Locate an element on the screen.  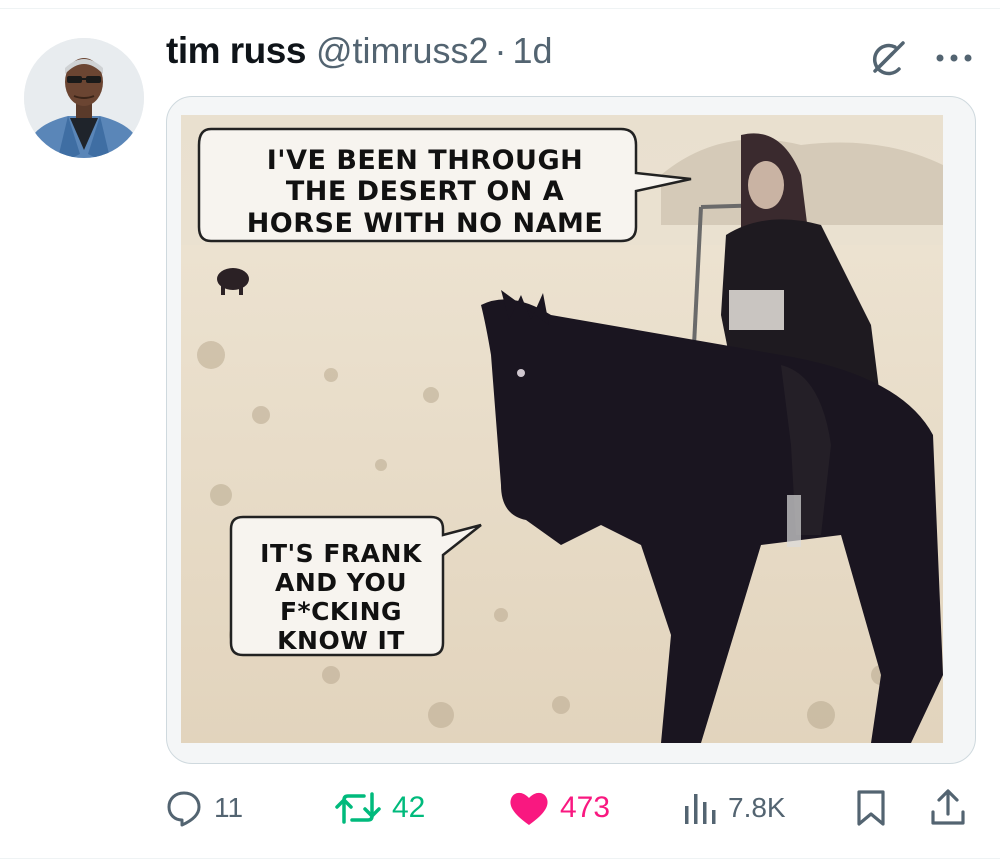
user-handle: @timruss2 is located at coordinates (402, 51).